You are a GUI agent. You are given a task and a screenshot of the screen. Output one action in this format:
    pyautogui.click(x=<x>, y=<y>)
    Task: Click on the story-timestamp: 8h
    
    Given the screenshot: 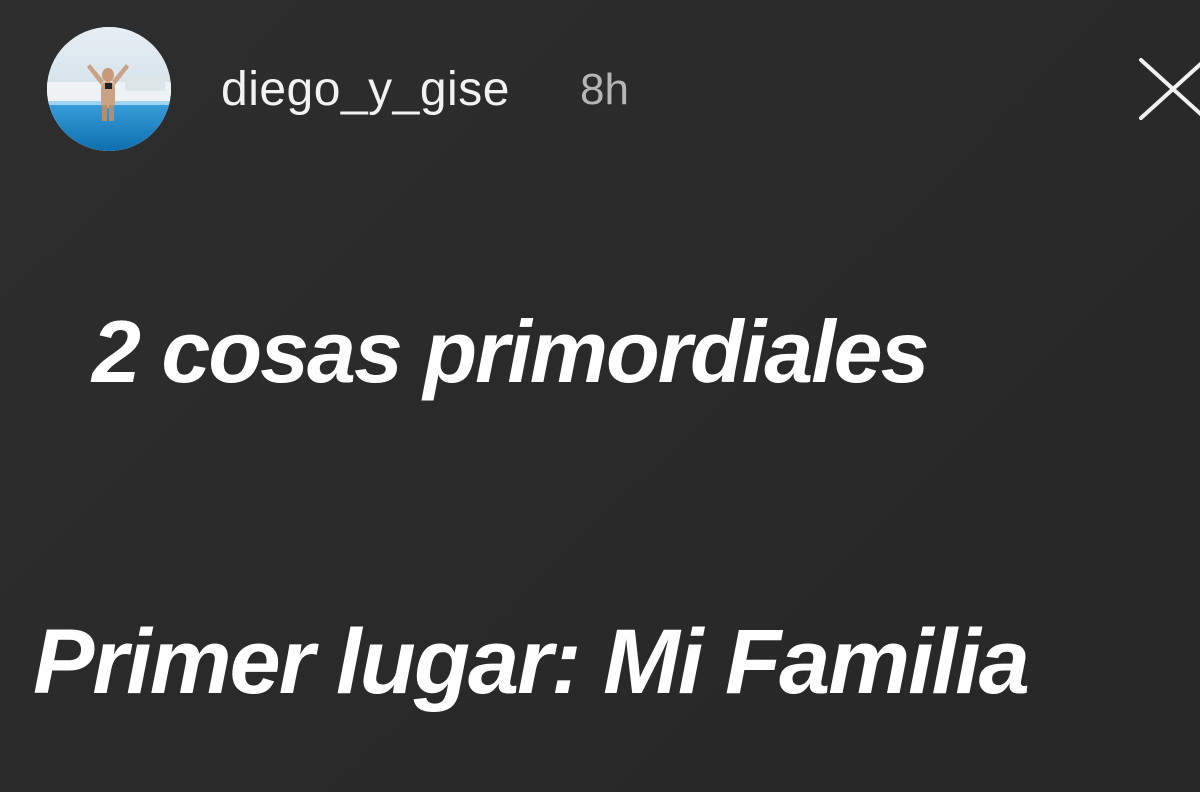 What is the action you would take?
    pyautogui.click(x=604, y=89)
    